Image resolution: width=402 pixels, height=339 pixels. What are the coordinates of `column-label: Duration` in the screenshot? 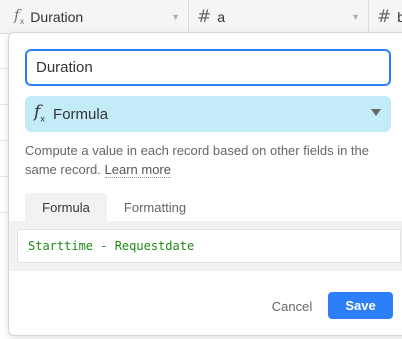 It's located at (57, 16).